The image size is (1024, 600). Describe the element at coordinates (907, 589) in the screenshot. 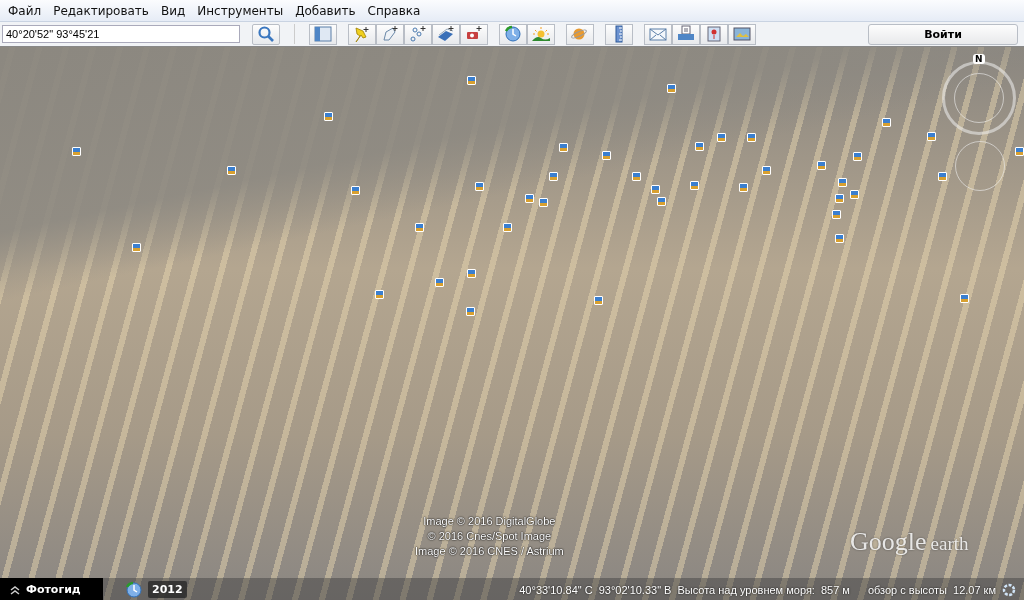

I see `eye-altitude-label: обзор с высоты` at that location.